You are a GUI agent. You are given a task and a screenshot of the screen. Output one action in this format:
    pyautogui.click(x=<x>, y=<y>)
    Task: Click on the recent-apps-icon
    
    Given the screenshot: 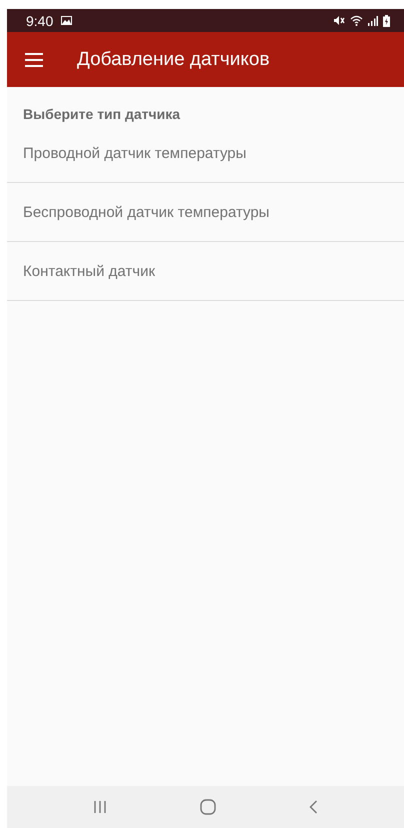 What is the action you would take?
    pyautogui.click(x=100, y=807)
    